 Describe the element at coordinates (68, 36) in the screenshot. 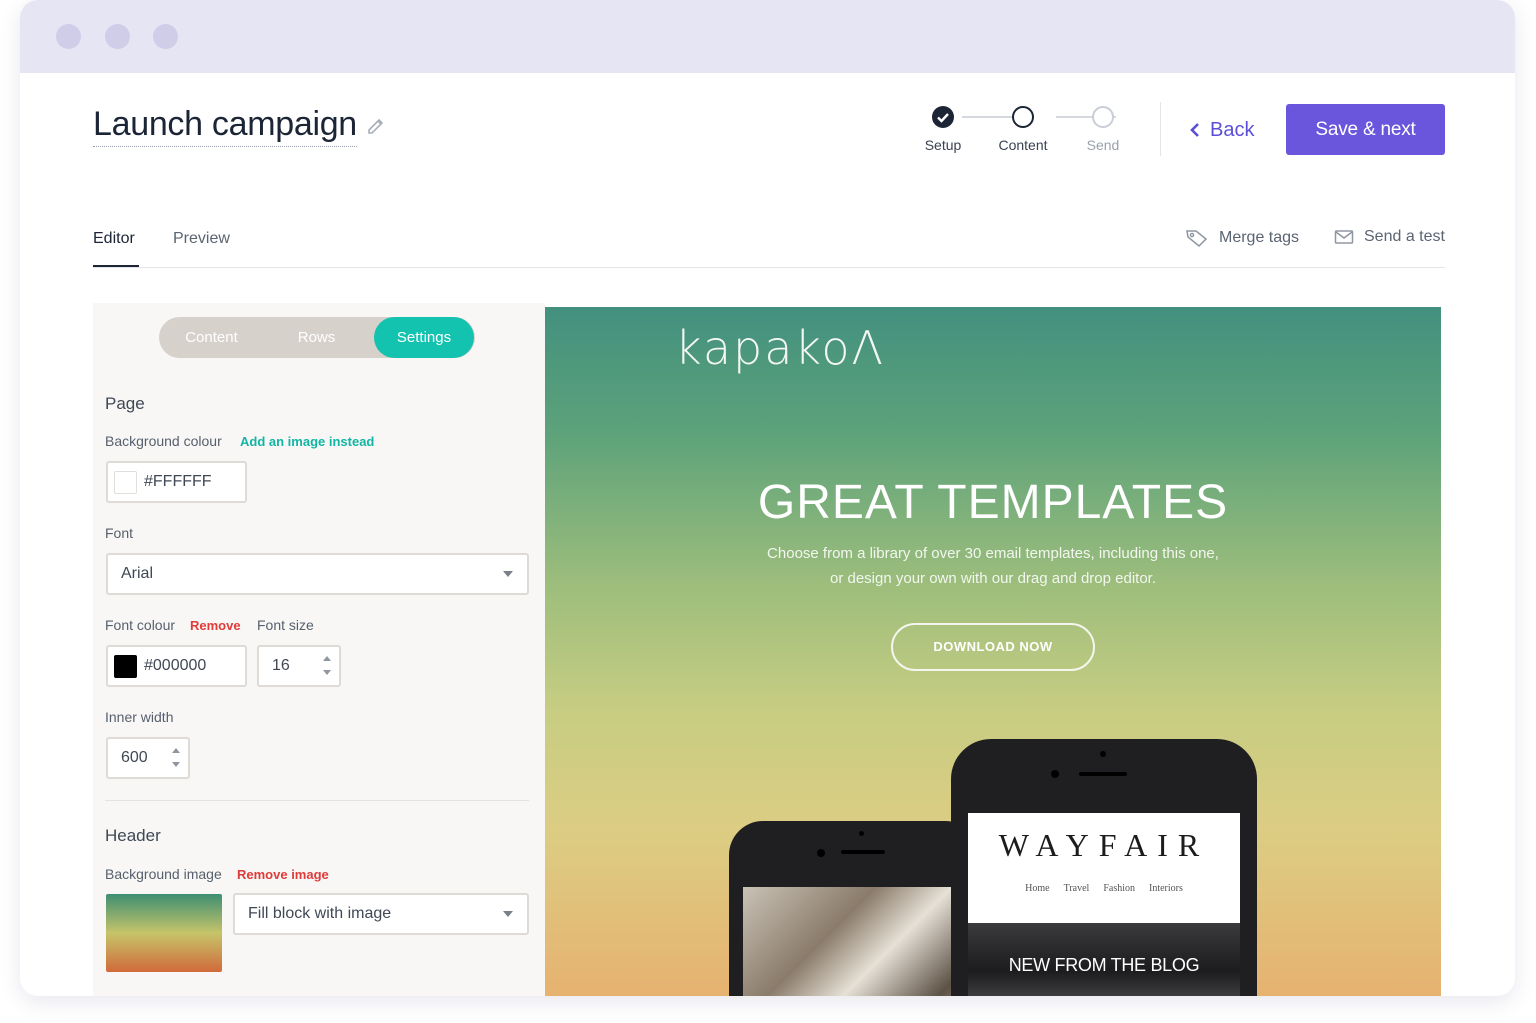

I see `window-close-dot` at that location.